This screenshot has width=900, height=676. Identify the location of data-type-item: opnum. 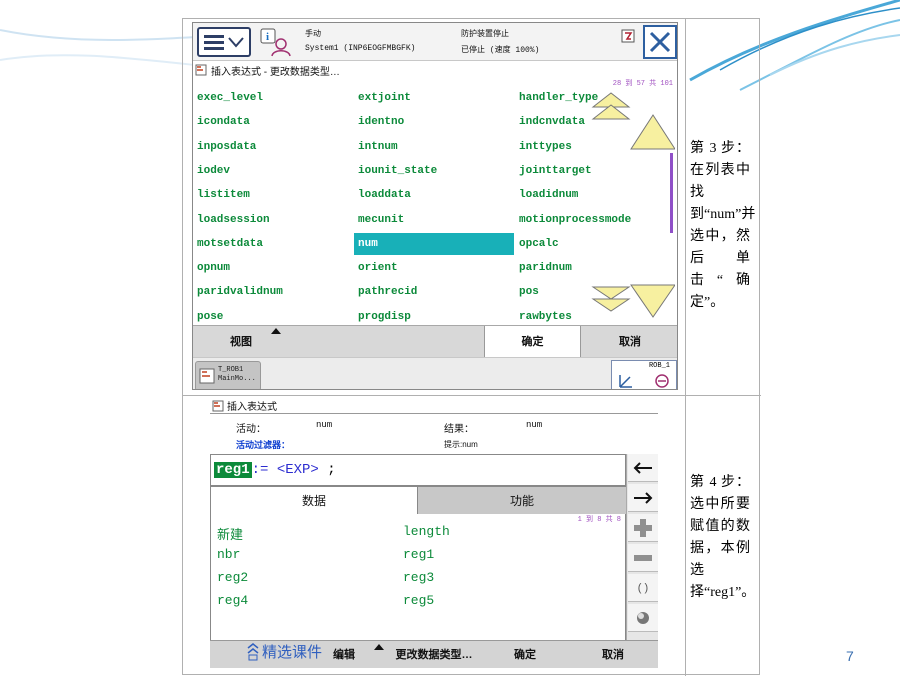
(211, 268).